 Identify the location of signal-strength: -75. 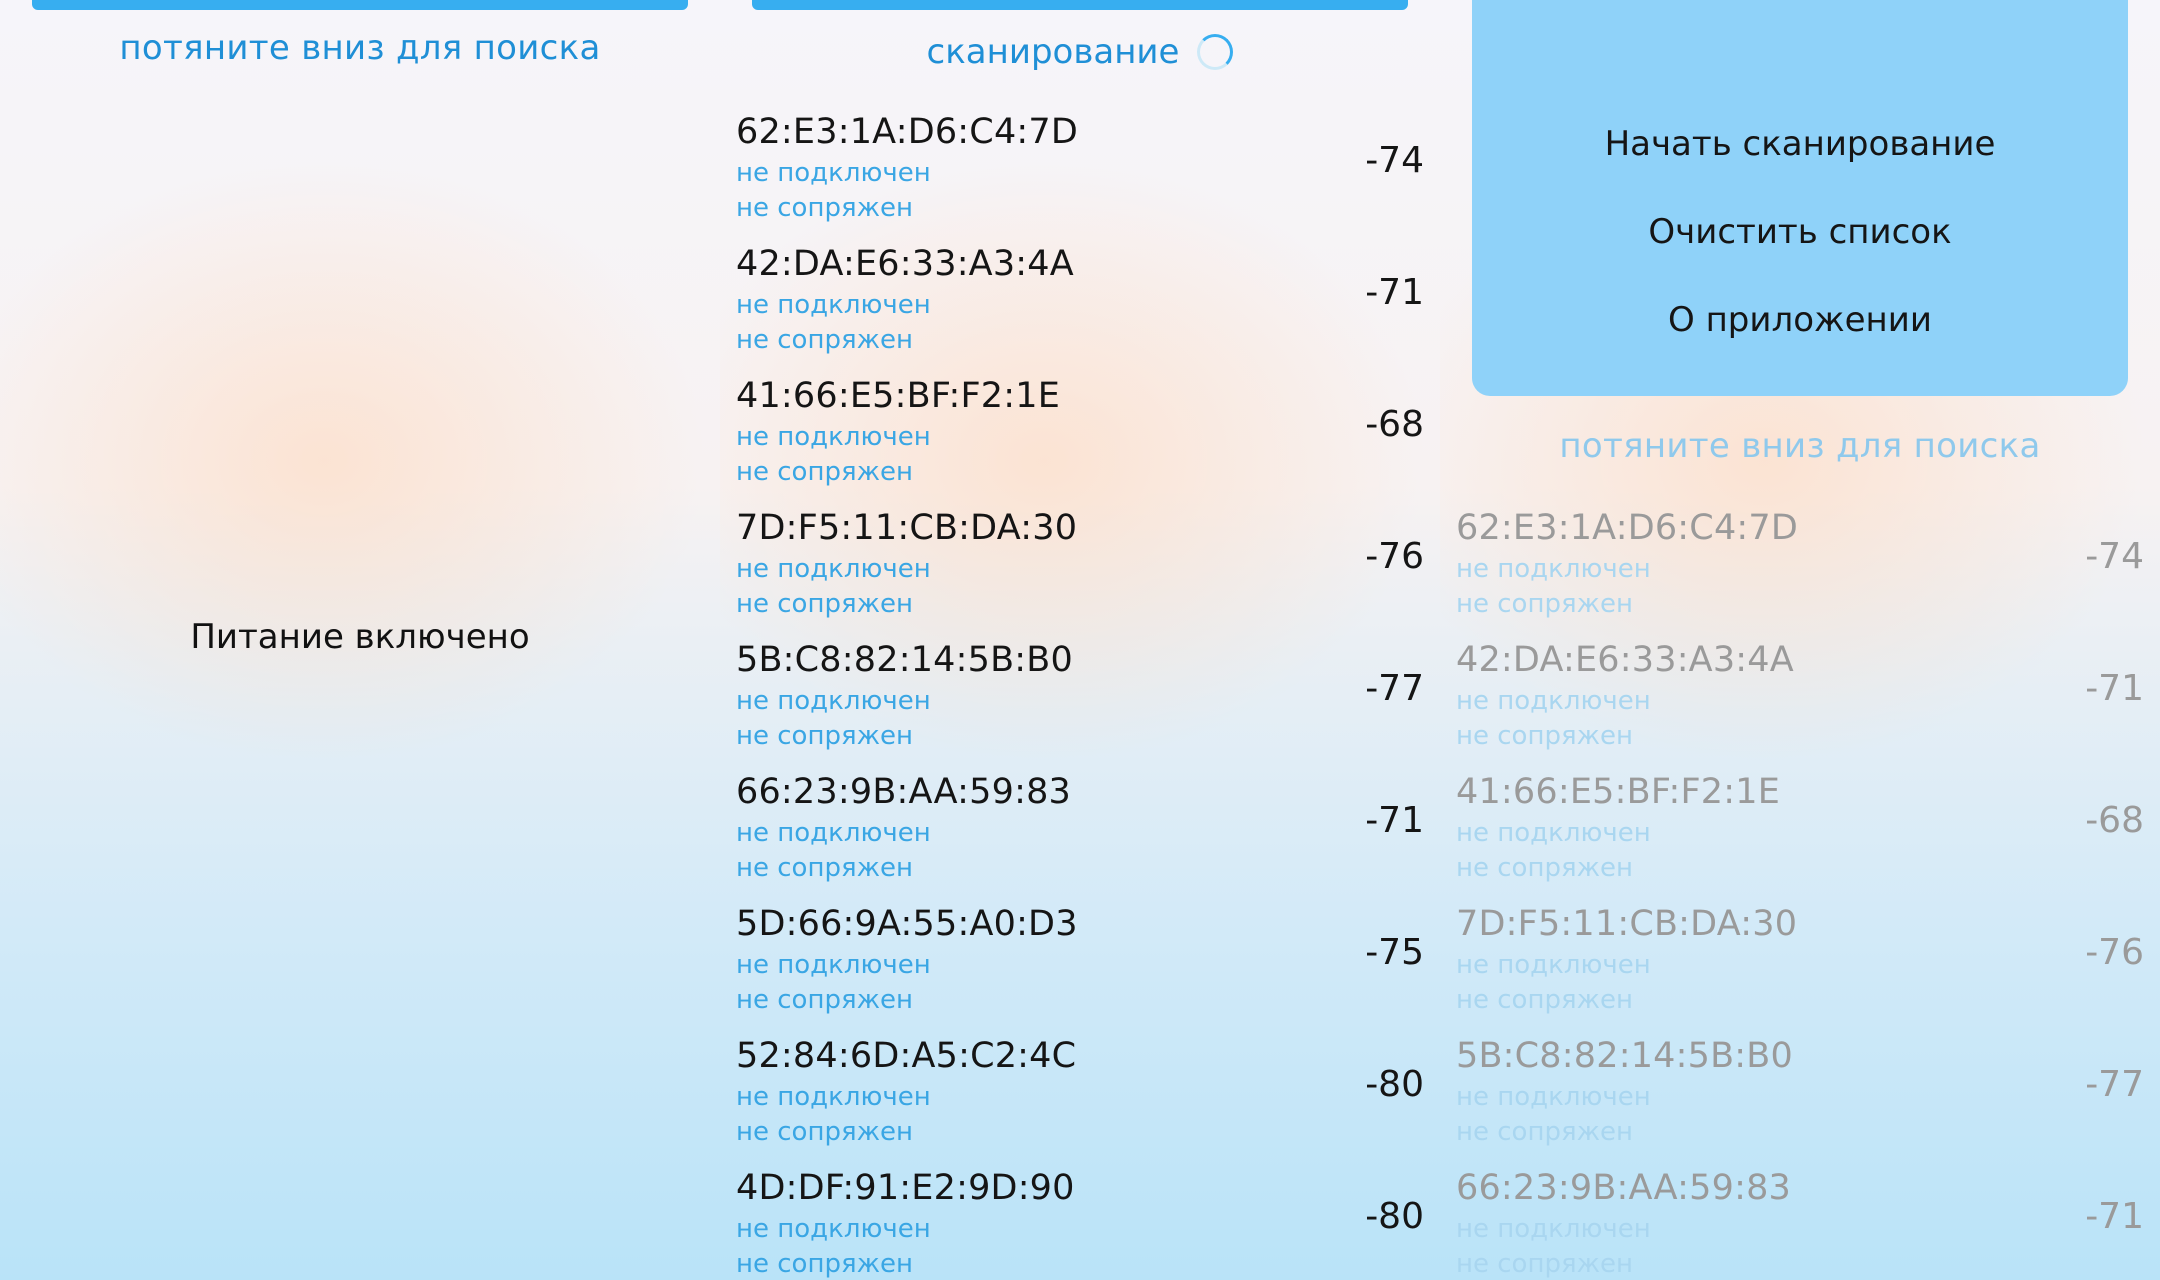
(1394, 952).